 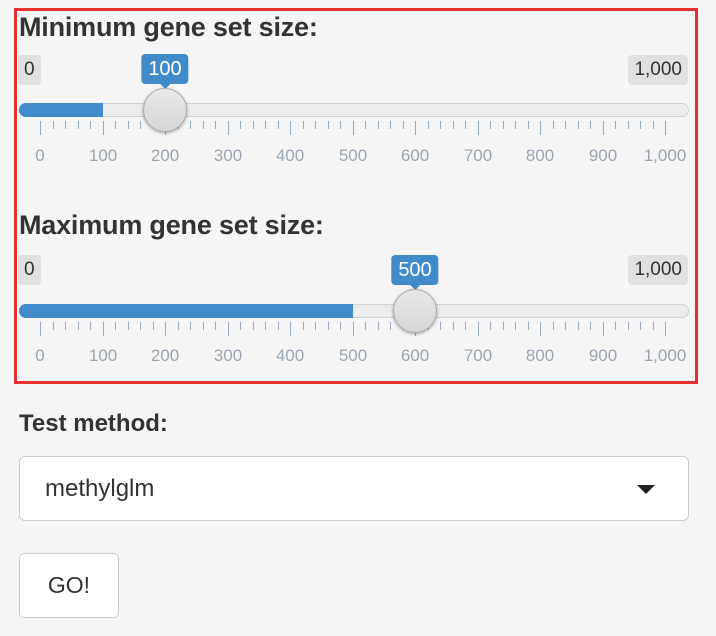 I want to click on test-method-selected-value: methylglm, so click(x=100, y=488).